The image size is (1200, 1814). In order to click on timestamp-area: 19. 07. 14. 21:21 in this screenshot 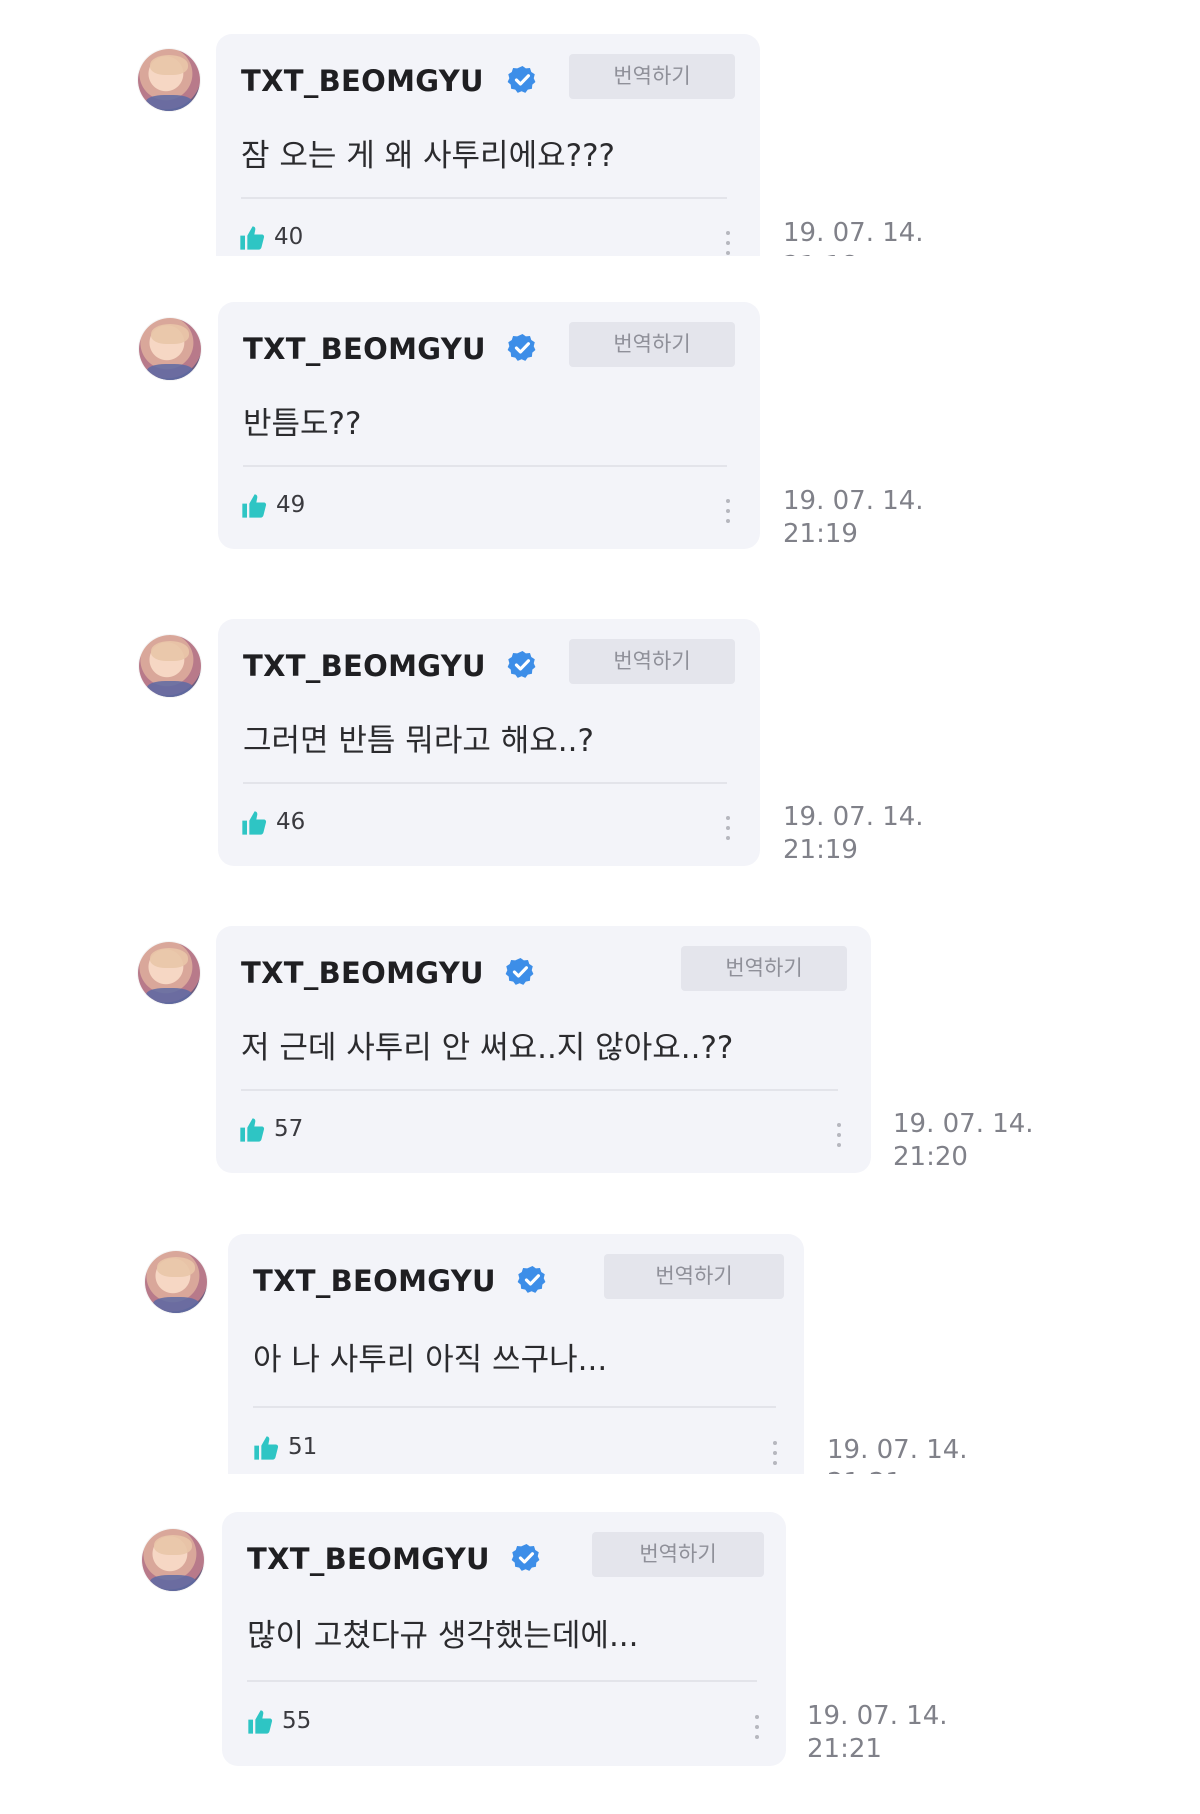, I will do `click(907, 1454)`.